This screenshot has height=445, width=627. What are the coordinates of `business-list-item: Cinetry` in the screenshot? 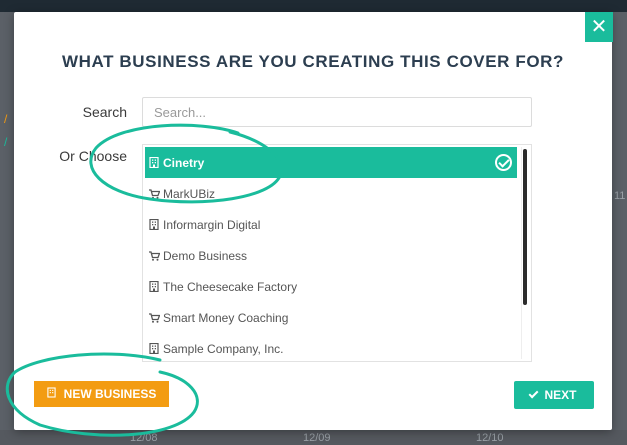 It's located at (331, 162).